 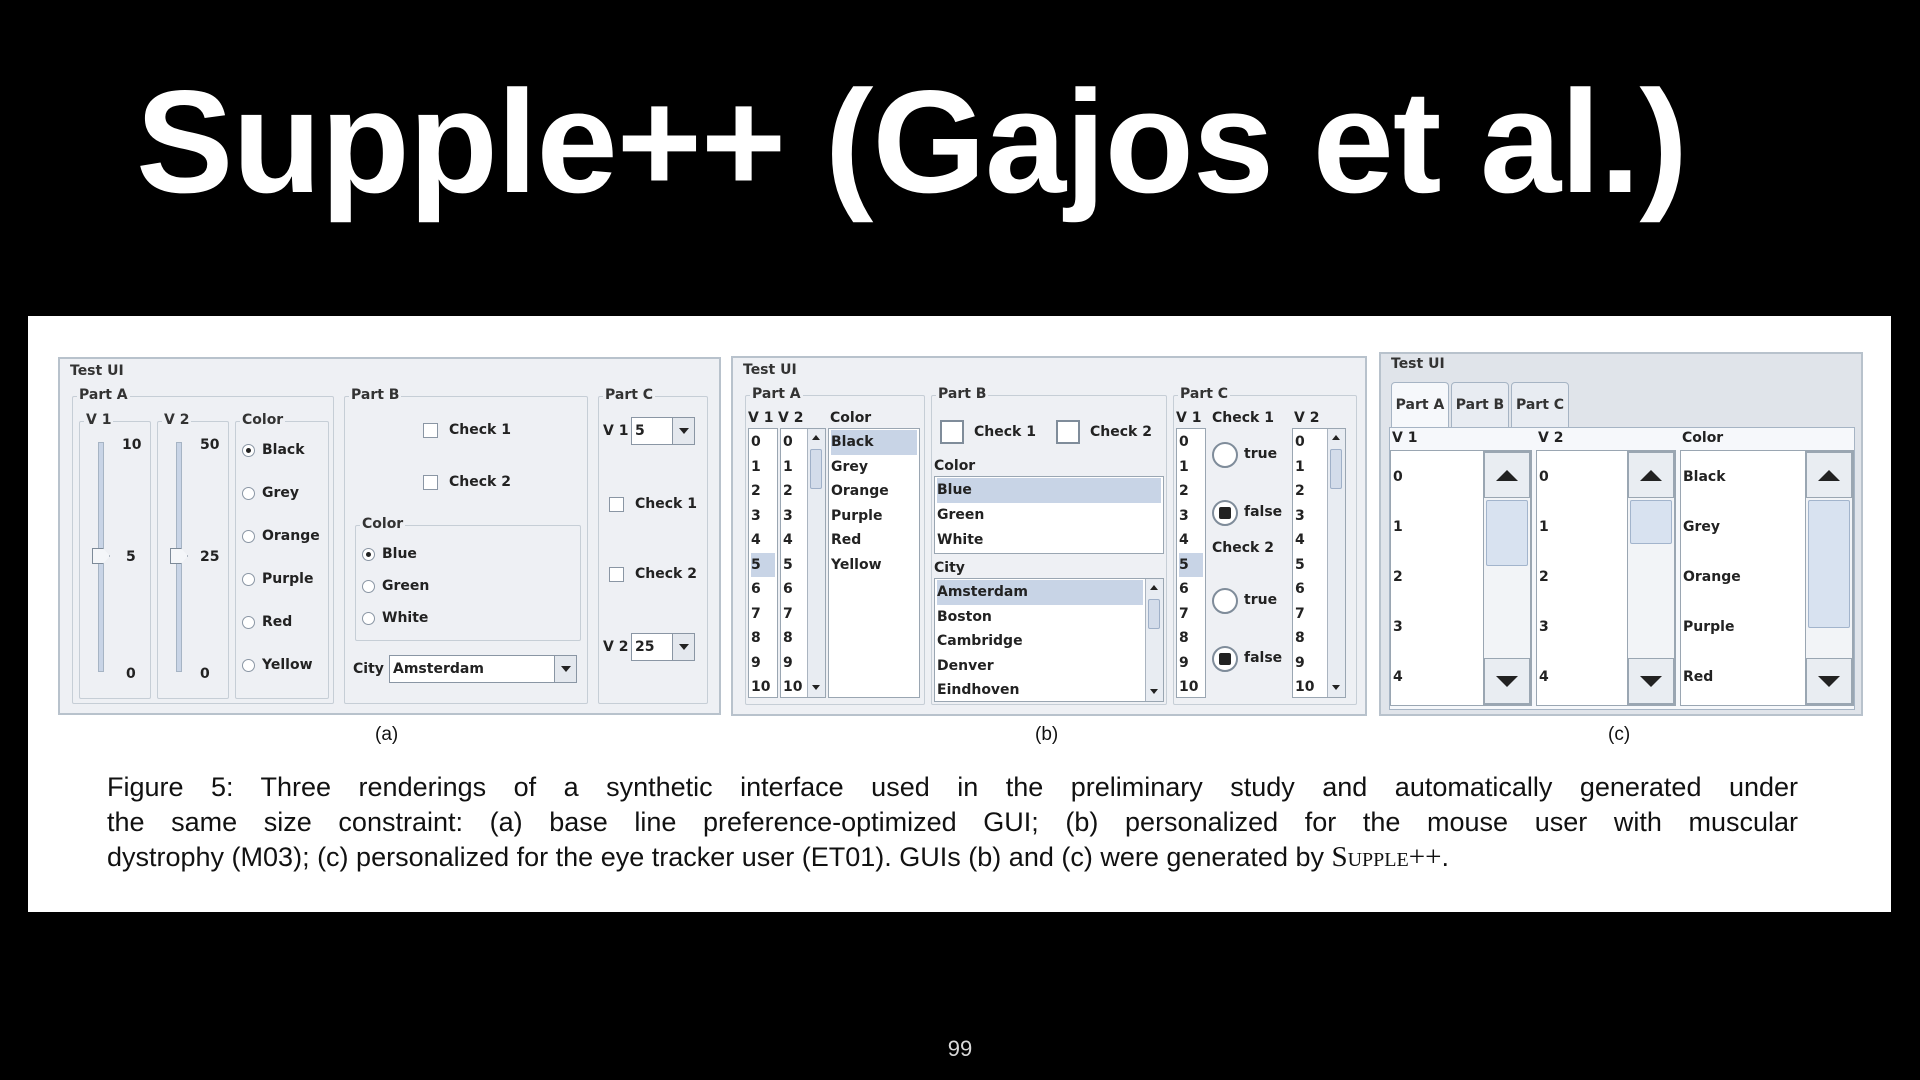 I want to click on check-1-true-radio, so click(x=1225, y=455).